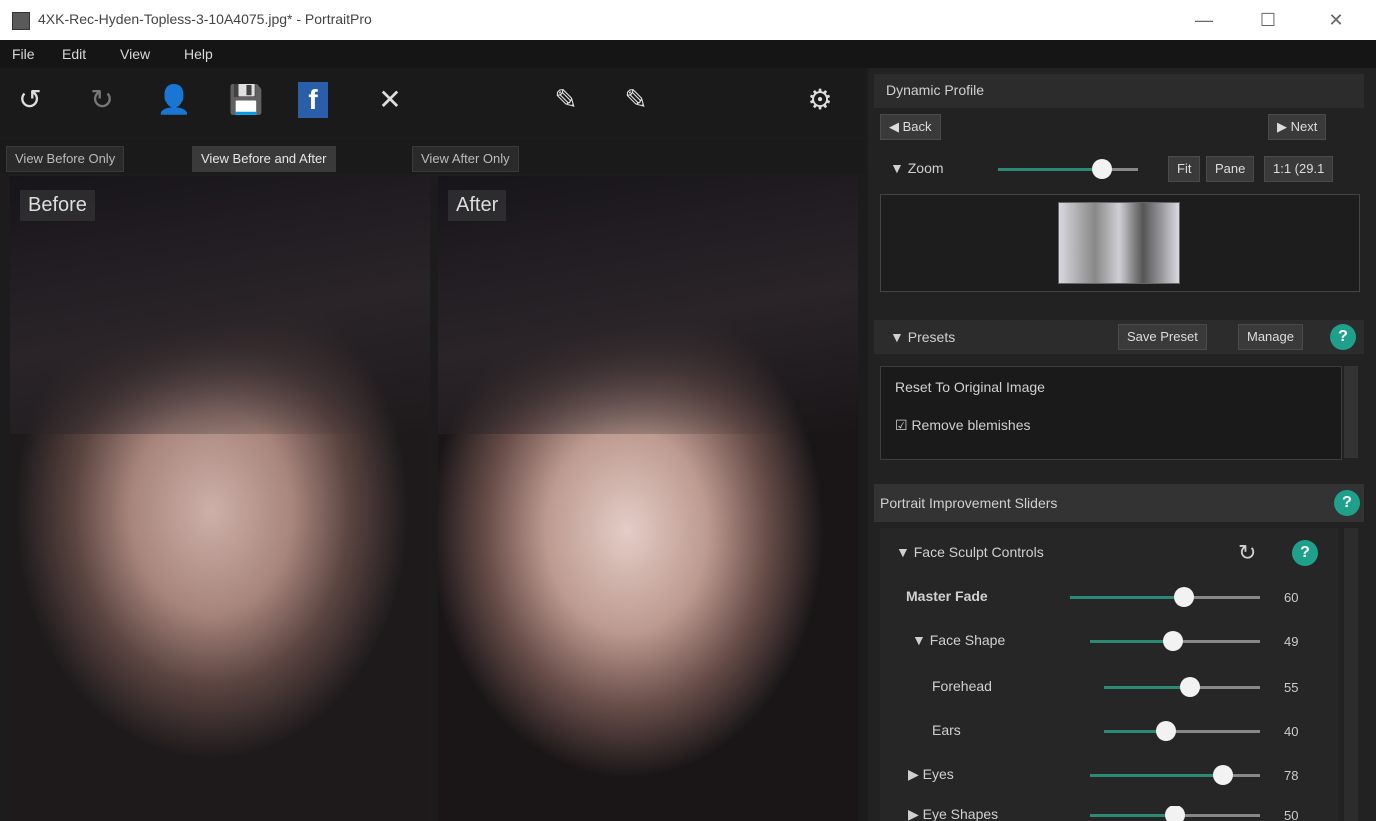 This screenshot has height=821, width=1376. What do you see at coordinates (969, 503) in the screenshot?
I see `improvement-sliders-label: Portrait Improvement Sliders` at bounding box center [969, 503].